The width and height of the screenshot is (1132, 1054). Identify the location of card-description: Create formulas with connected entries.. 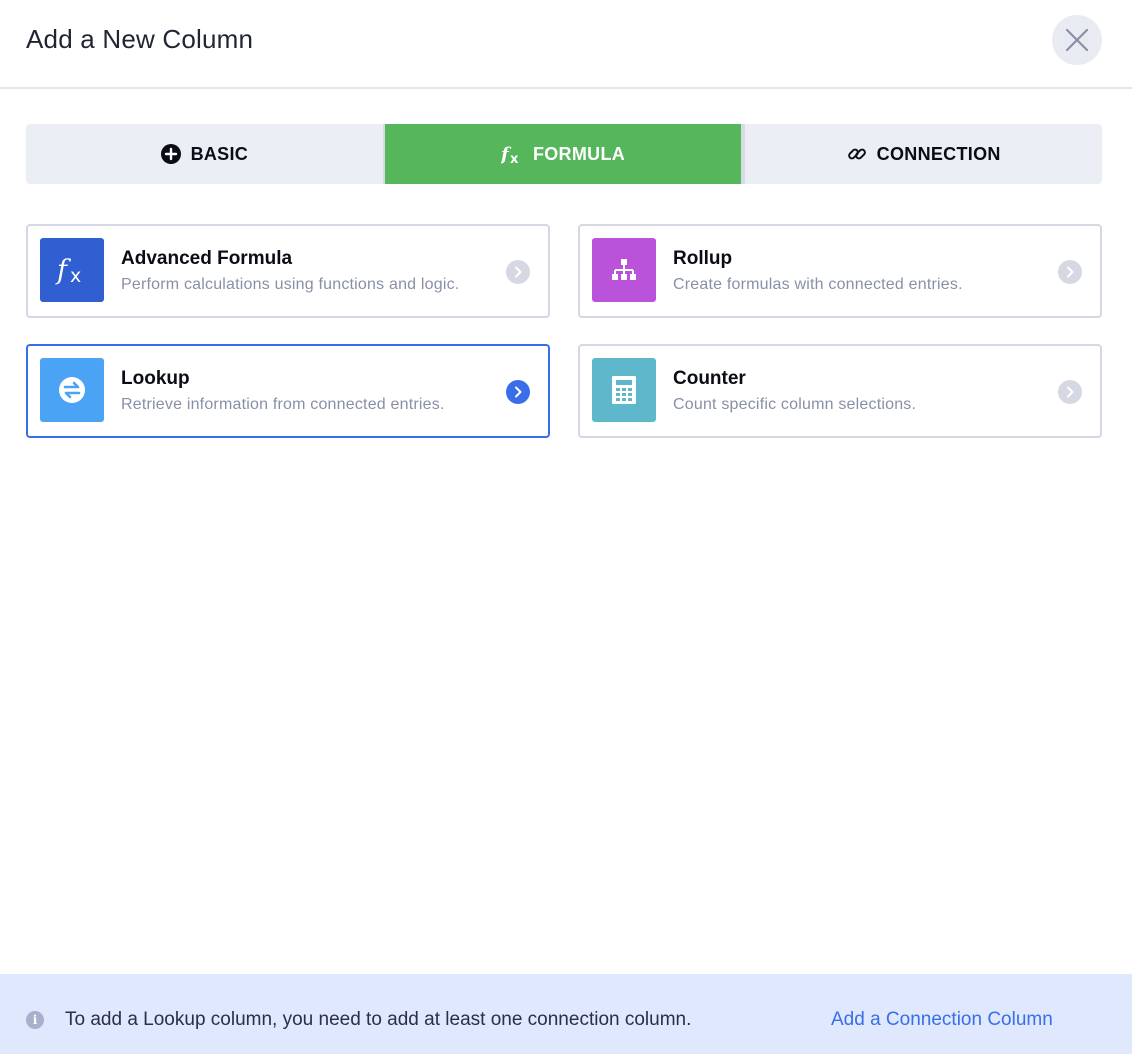
(818, 284).